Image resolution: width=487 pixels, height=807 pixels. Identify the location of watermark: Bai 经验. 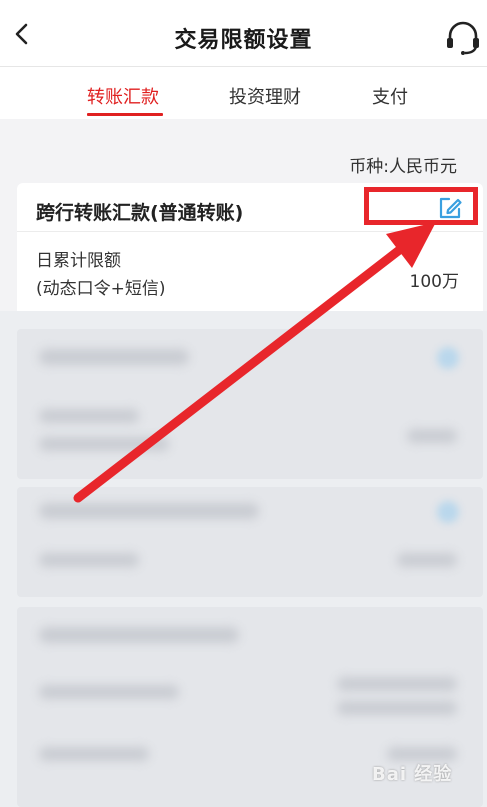
(412, 774).